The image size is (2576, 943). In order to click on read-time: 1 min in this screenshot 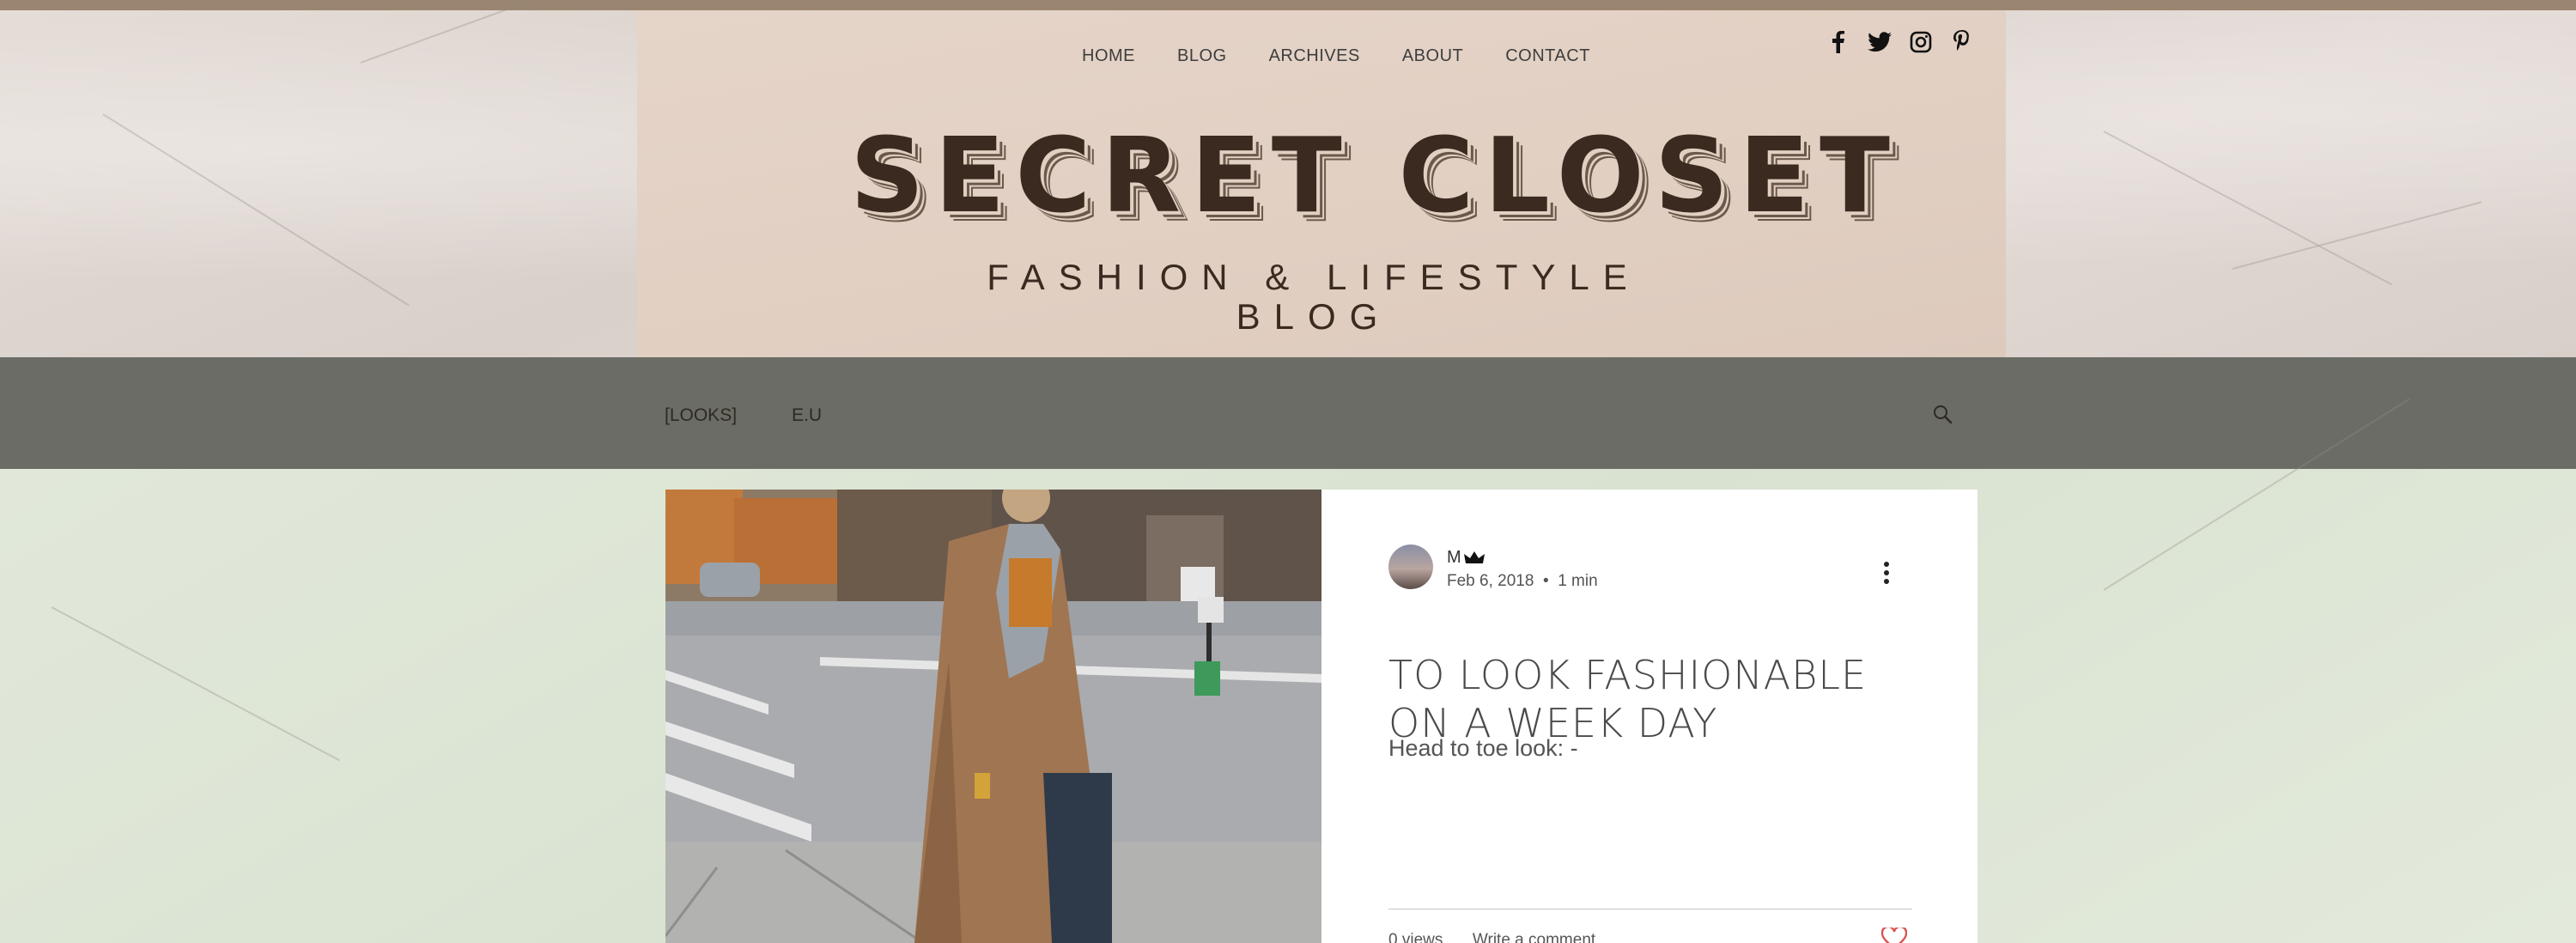, I will do `click(1578, 581)`.